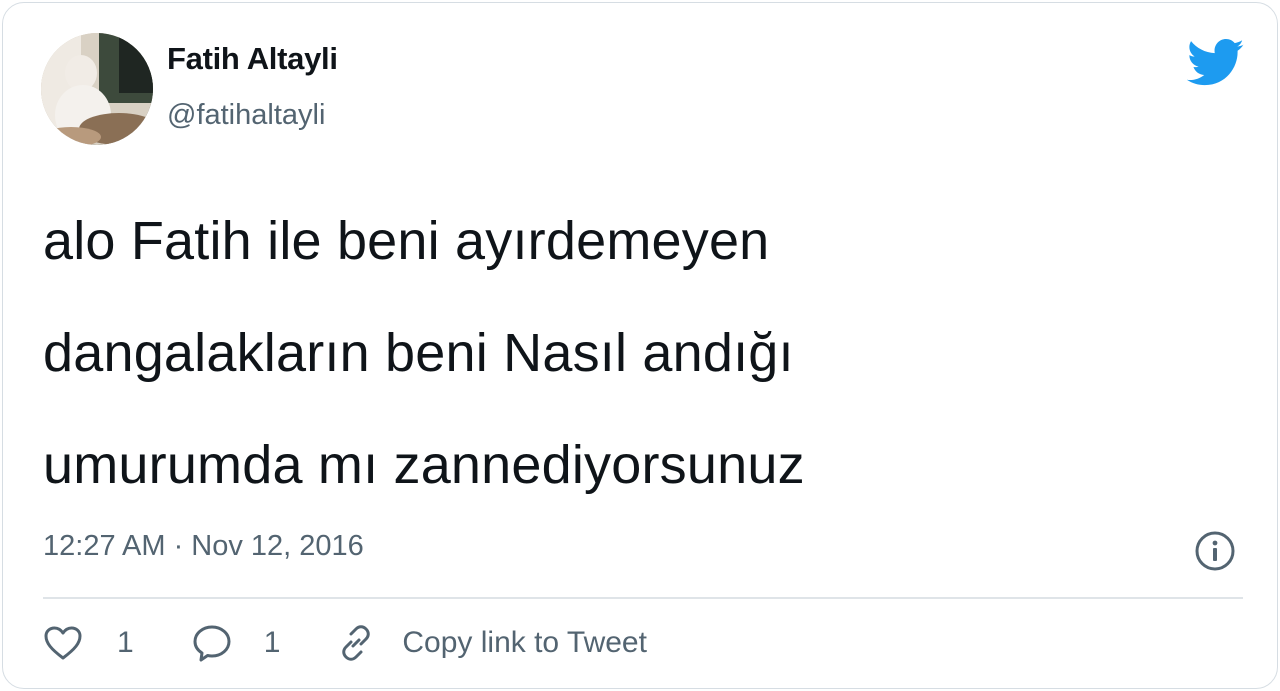  Describe the element at coordinates (1215, 551) in the screenshot. I see `info-icon` at that location.